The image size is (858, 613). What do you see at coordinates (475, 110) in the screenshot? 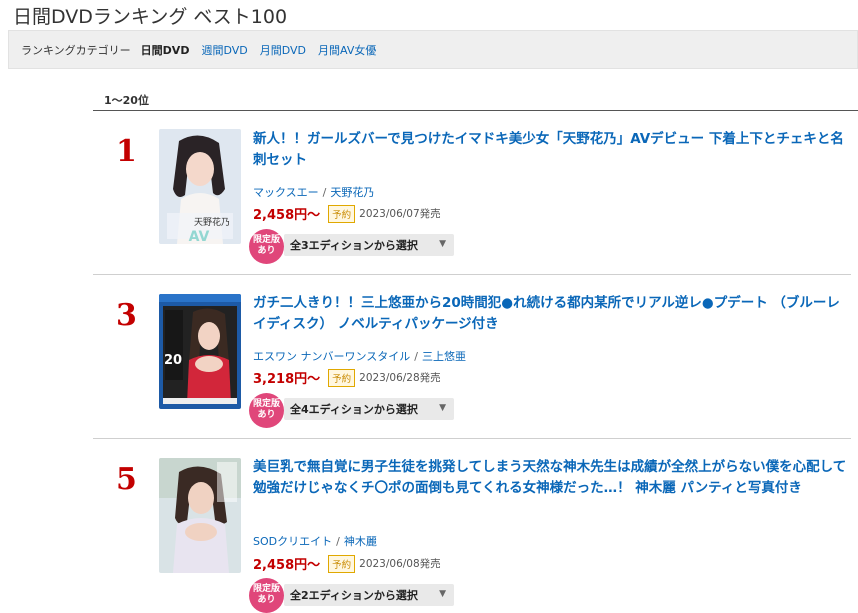
I see `range-divider` at bounding box center [475, 110].